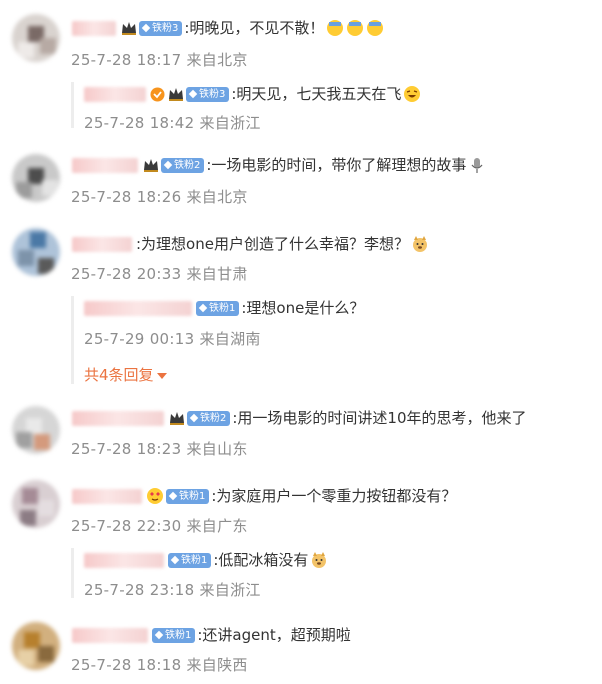 The width and height of the screenshot is (602, 684). What do you see at coordinates (119, 375) in the screenshot?
I see `more-replies-label: 共4条回复` at bounding box center [119, 375].